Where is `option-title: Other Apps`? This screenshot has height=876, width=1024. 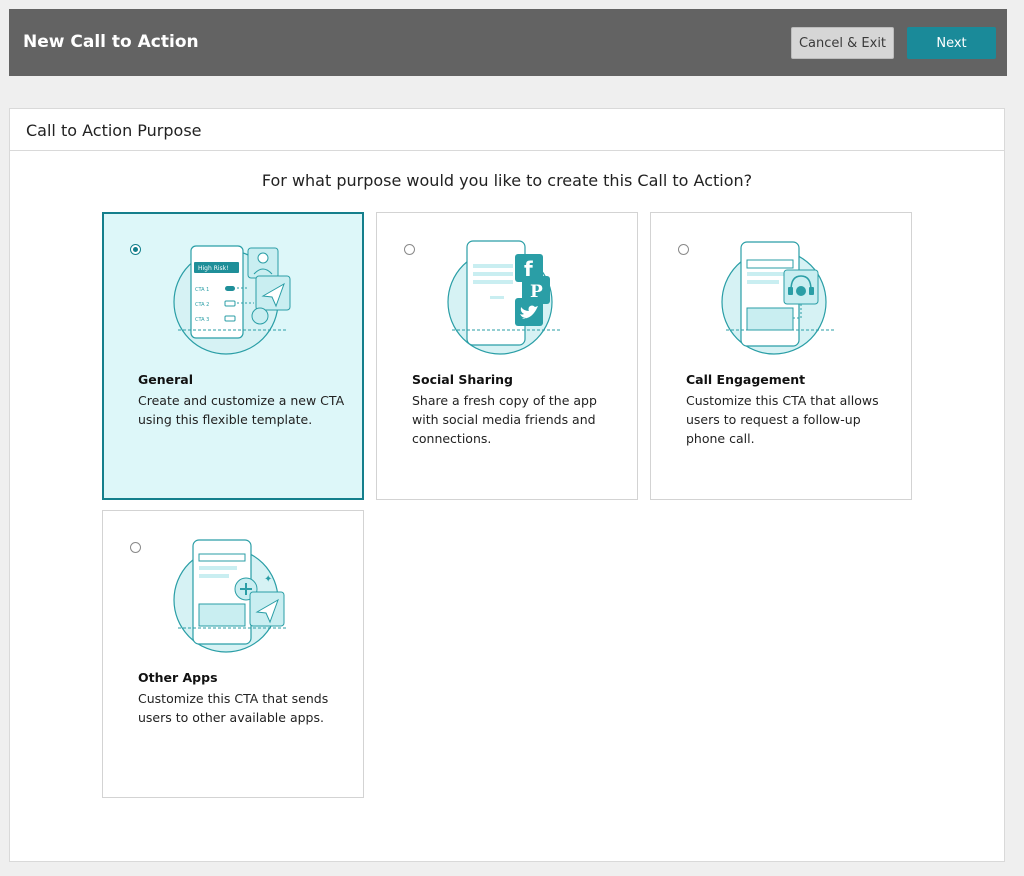
option-title: Other Apps is located at coordinates (178, 677).